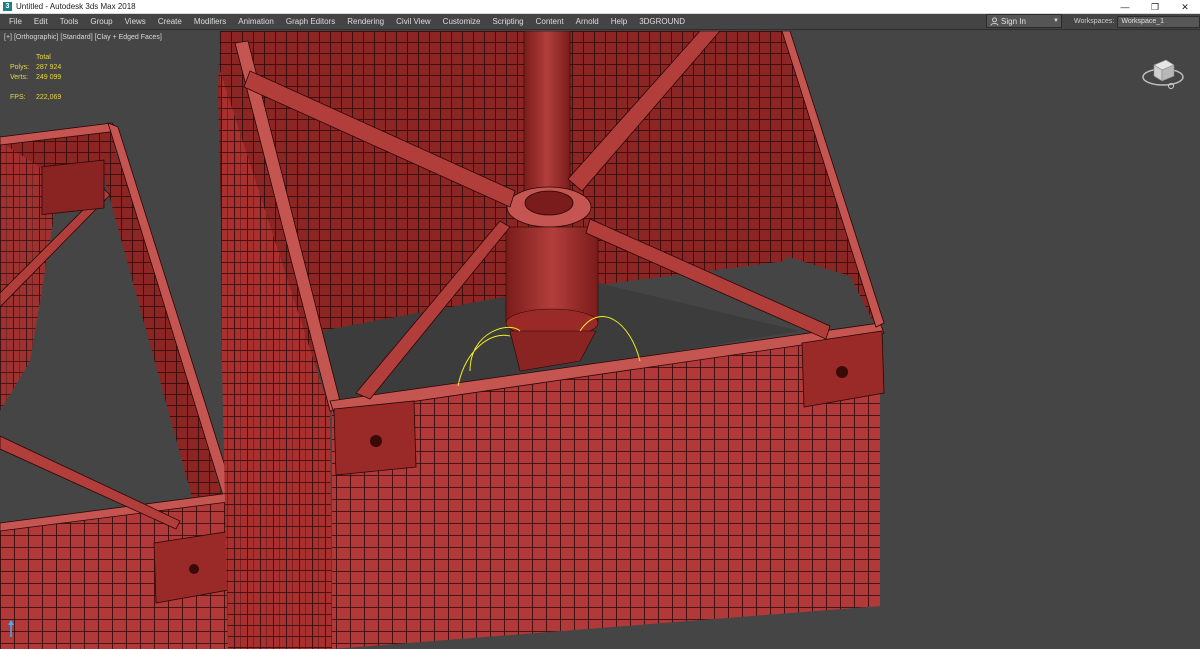  Describe the element at coordinates (587, 22) in the screenshot. I see `menu-item-arnold: Arnold` at that location.